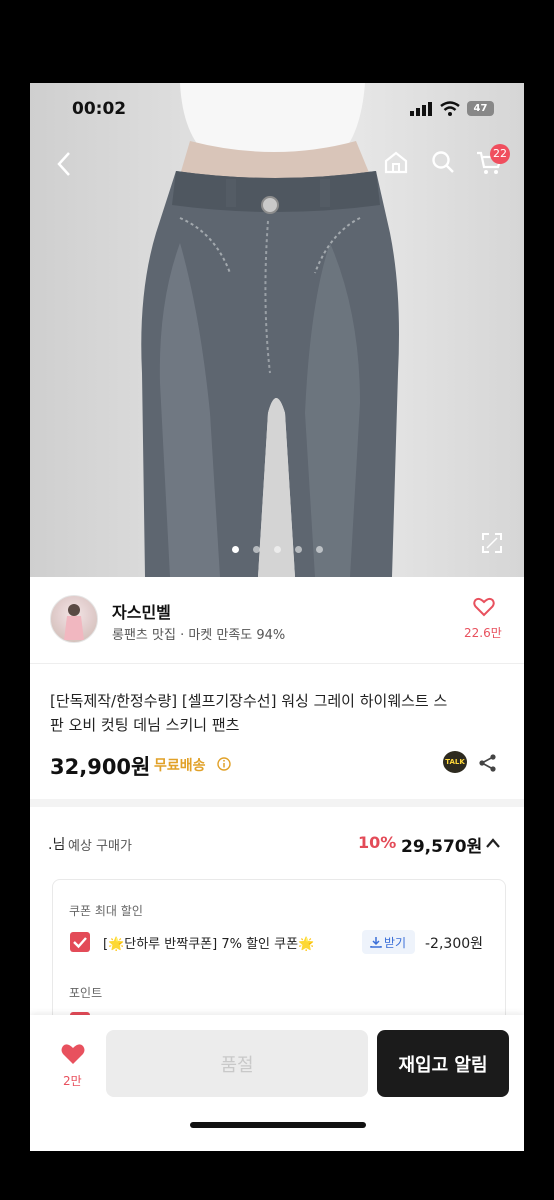 The height and width of the screenshot is (1200, 554). Describe the element at coordinates (100, 846) in the screenshot. I see `expected-price-label: 예상 구매가` at that location.